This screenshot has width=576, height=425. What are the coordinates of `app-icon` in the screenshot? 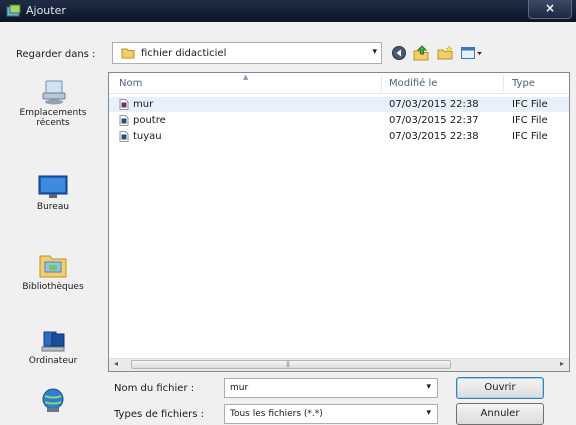 It's located at (13, 10).